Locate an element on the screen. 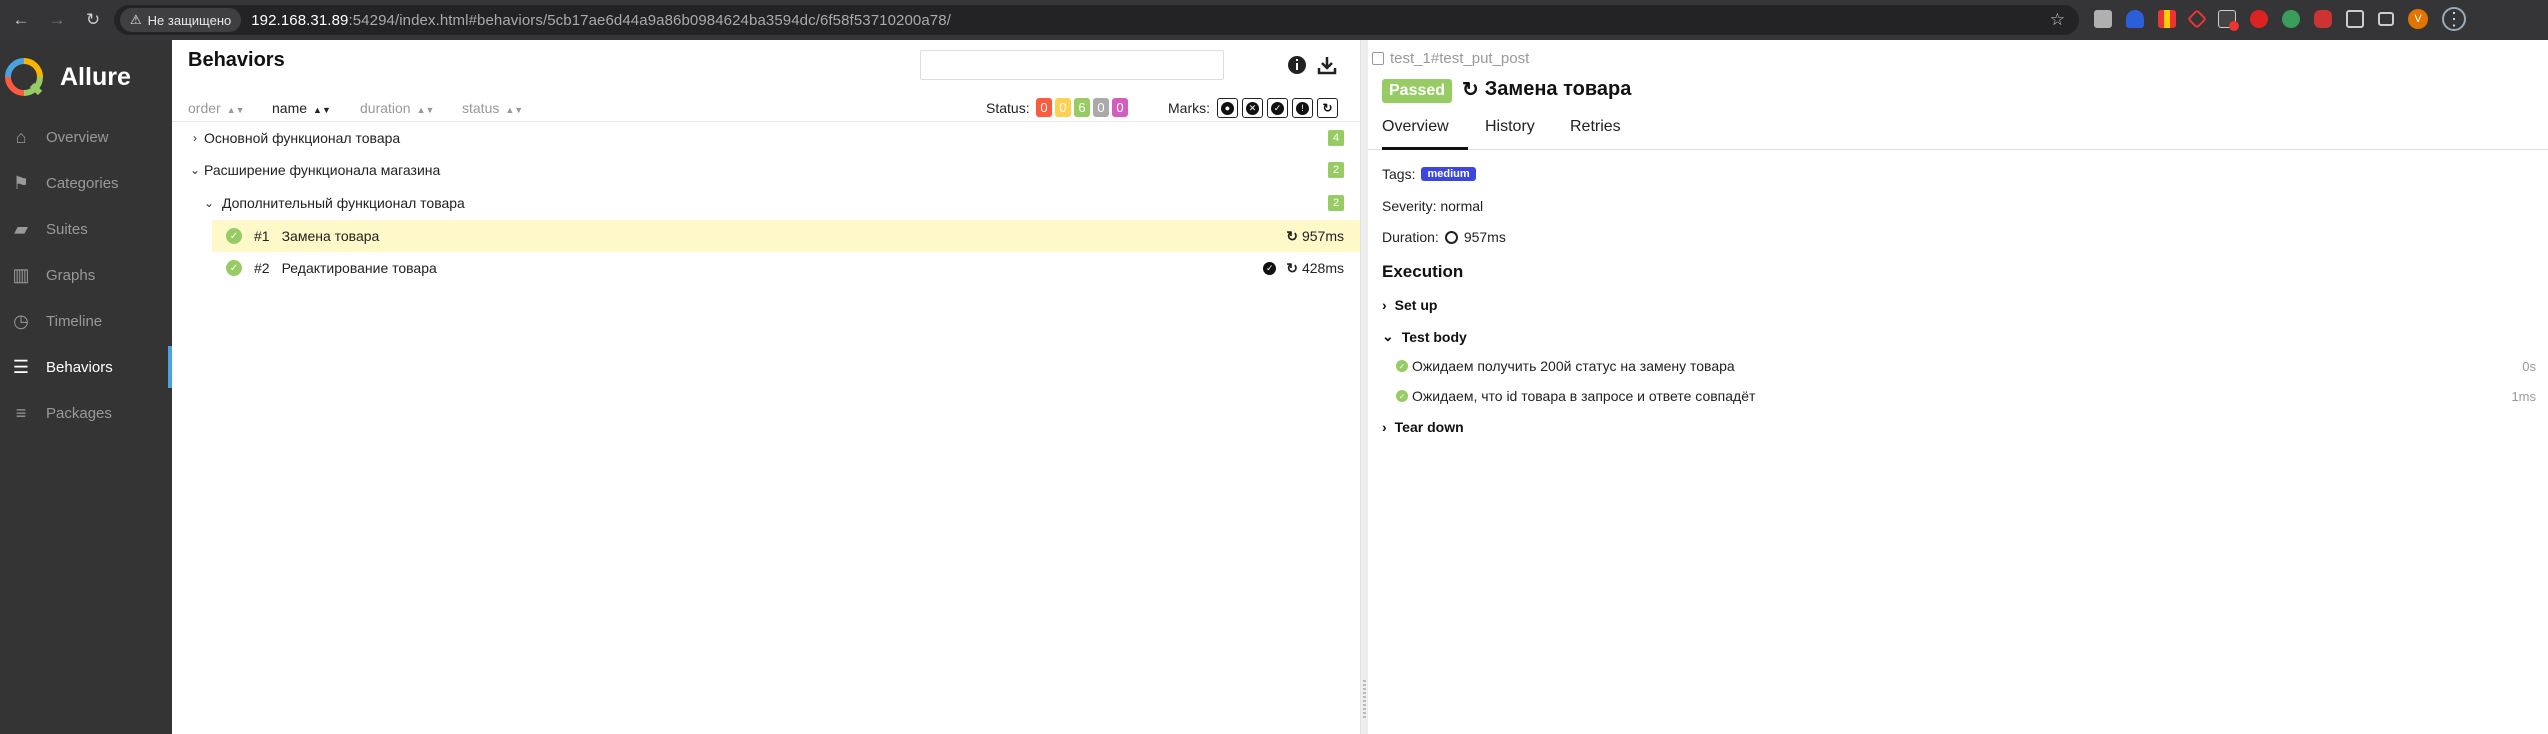 Image resolution: width=2548 pixels, height=734 pixels. passed-check-icon: ✓ is located at coordinates (1402, 396).